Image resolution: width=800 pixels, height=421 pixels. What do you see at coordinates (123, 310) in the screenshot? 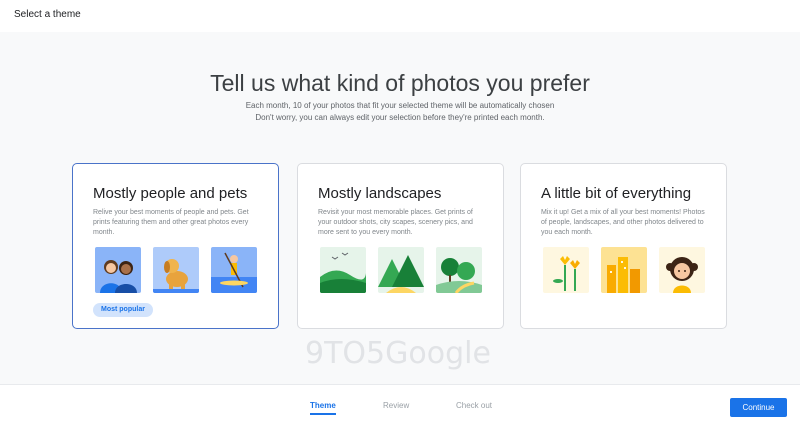
I see `most-popular-badge: Most popular` at bounding box center [123, 310].